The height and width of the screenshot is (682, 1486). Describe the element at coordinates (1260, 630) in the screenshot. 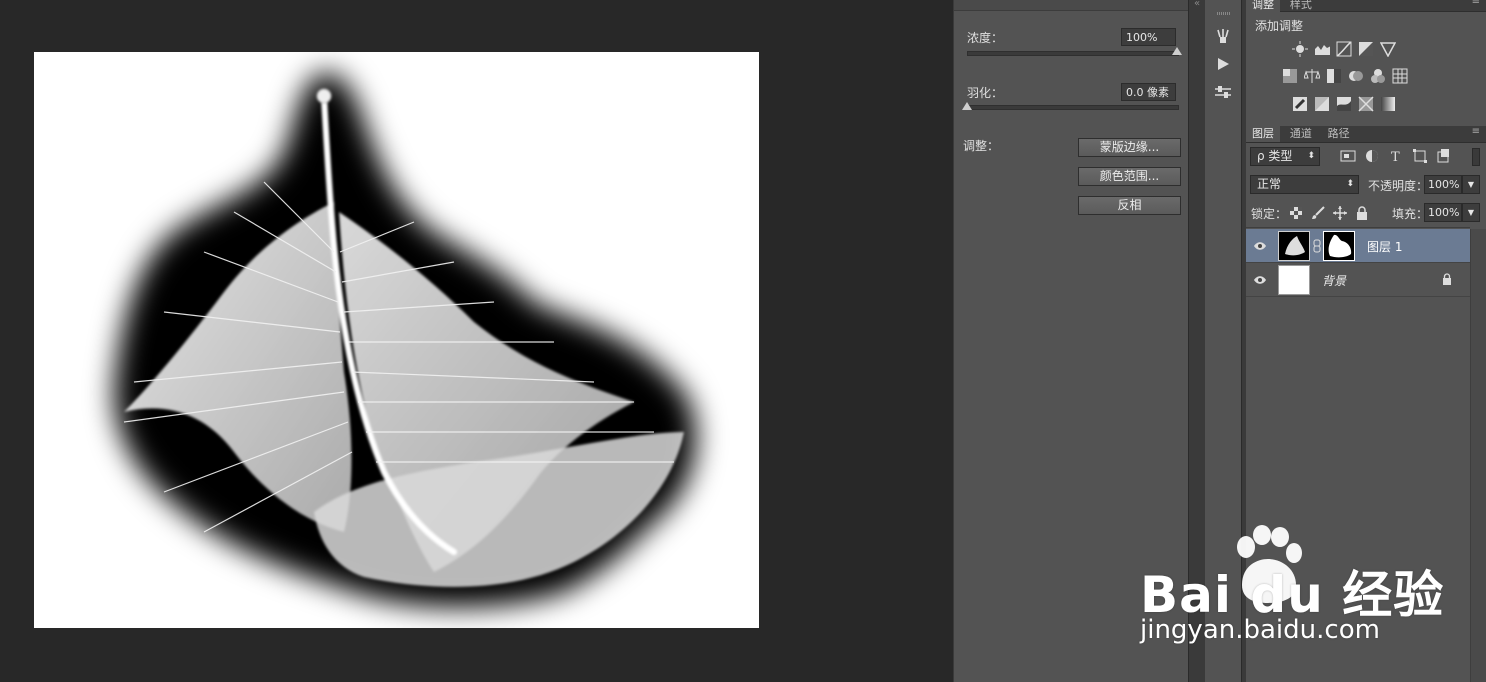

I see `watermark-url: jingyan.baidu.com` at that location.